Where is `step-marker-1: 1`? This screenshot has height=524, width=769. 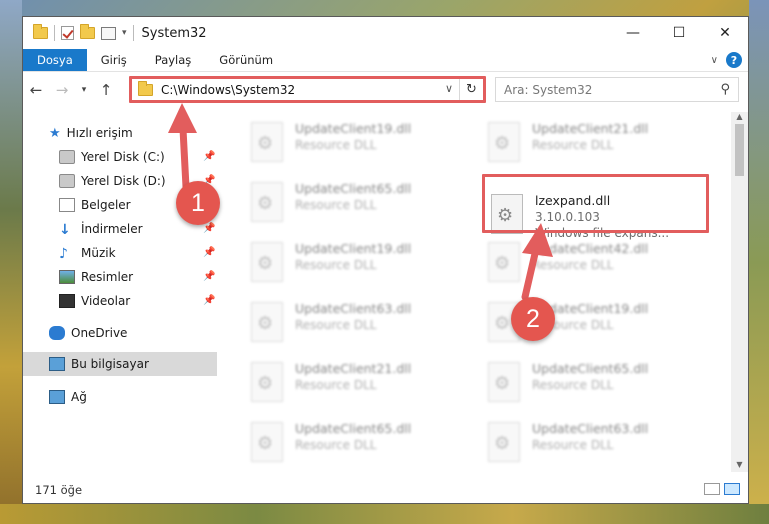 step-marker-1: 1 is located at coordinates (198, 203).